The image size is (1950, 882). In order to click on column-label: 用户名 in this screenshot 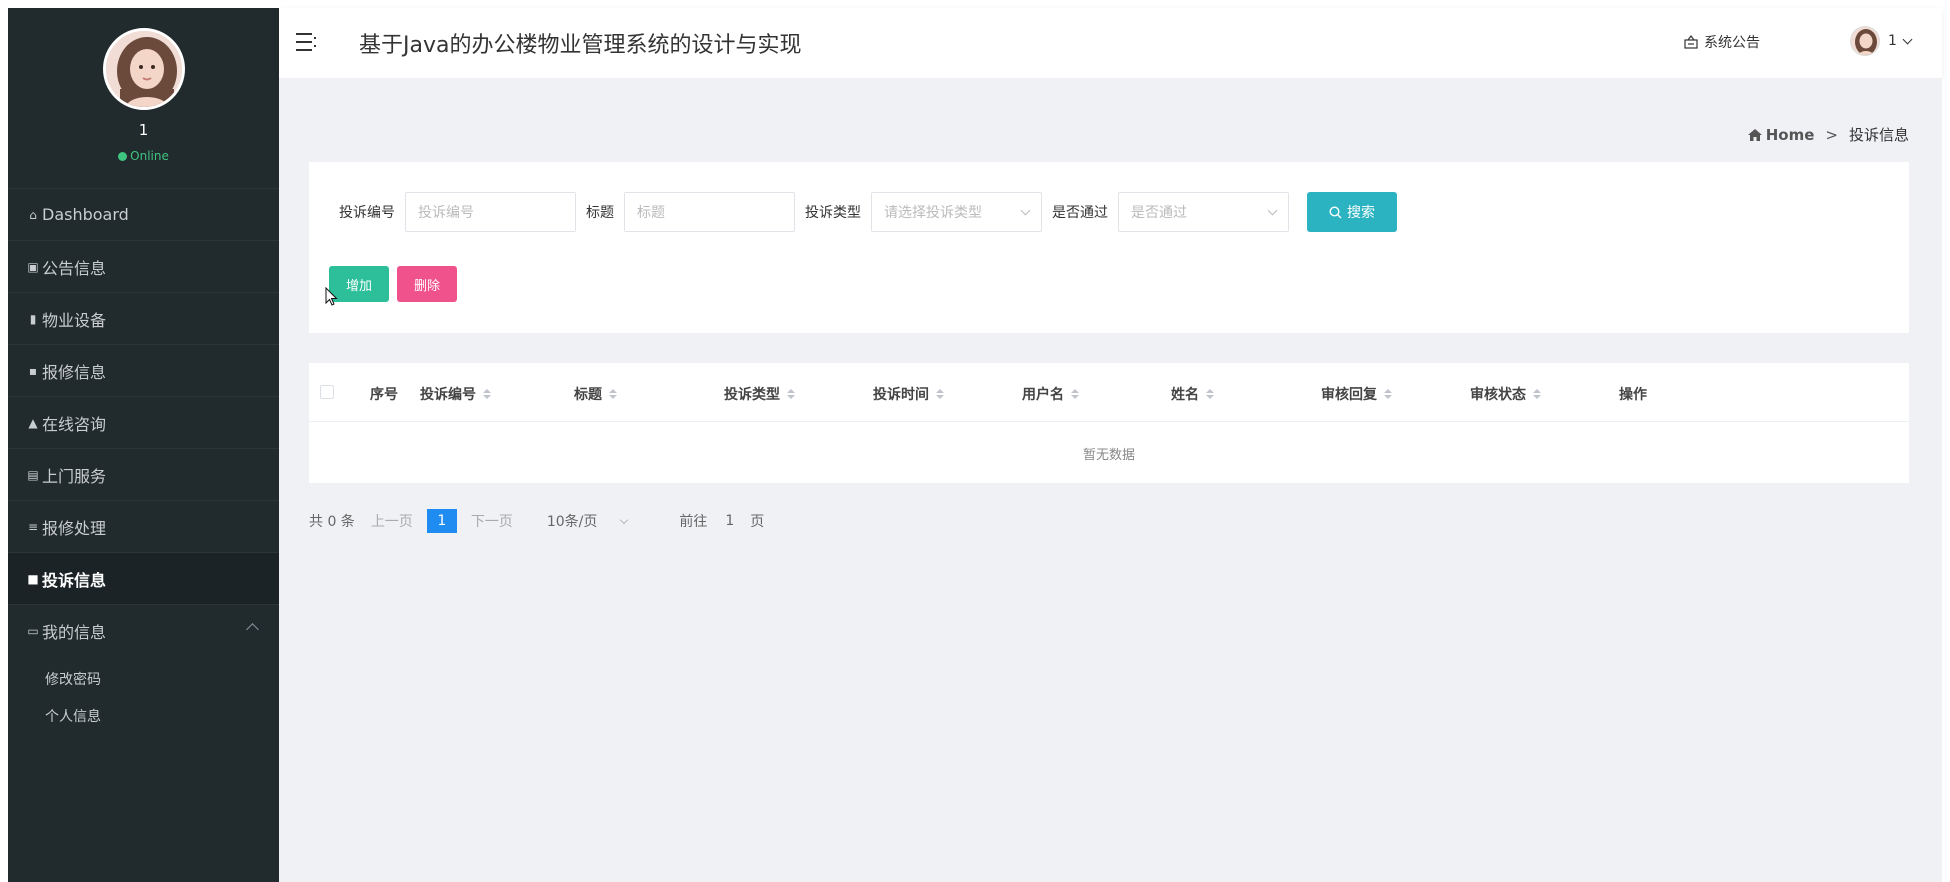, I will do `click(1043, 395)`.